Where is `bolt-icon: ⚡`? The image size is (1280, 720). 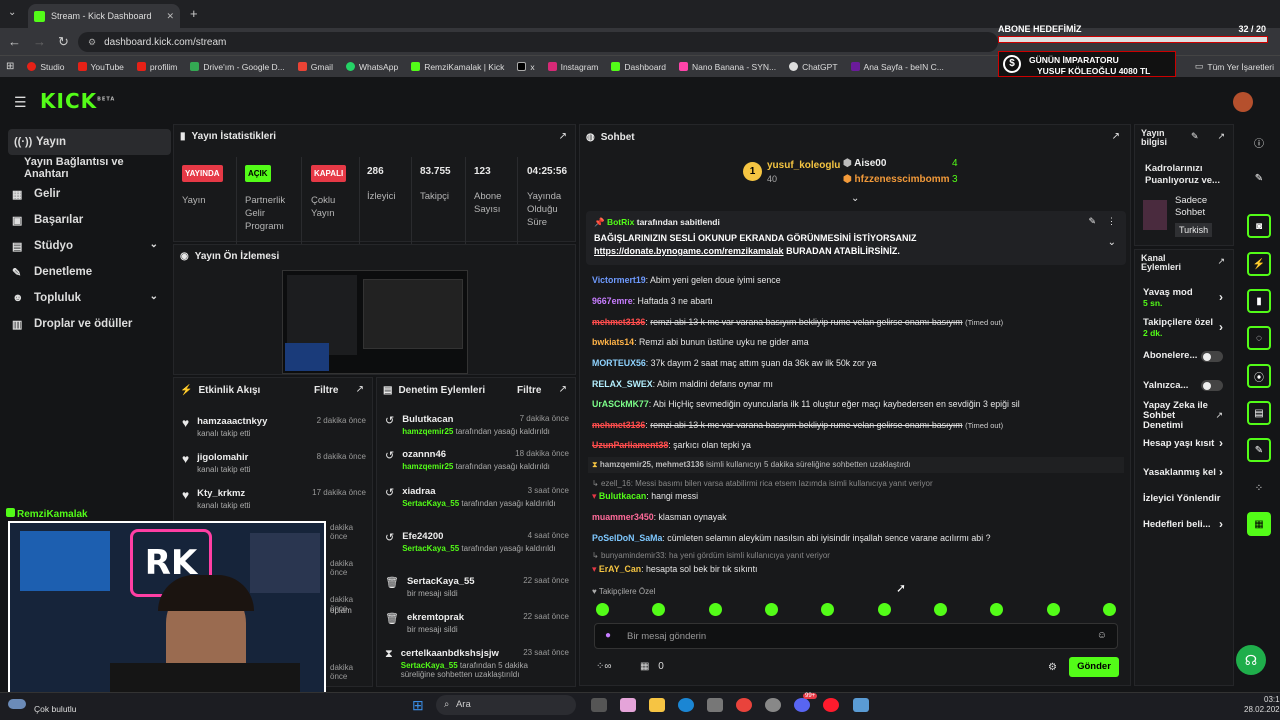 bolt-icon: ⚡ is located at coordinates (1259, 264).